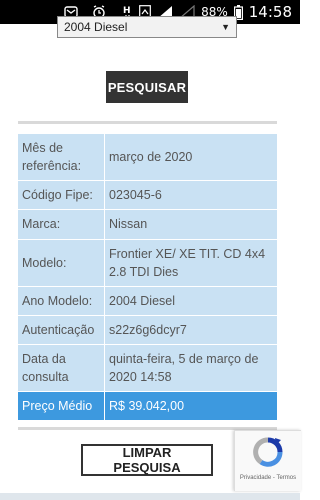 The height and width of the screenshot is (500, 320). Describe the element at coordinates (147, 122) in the screenshot. I see `divider` at that location.